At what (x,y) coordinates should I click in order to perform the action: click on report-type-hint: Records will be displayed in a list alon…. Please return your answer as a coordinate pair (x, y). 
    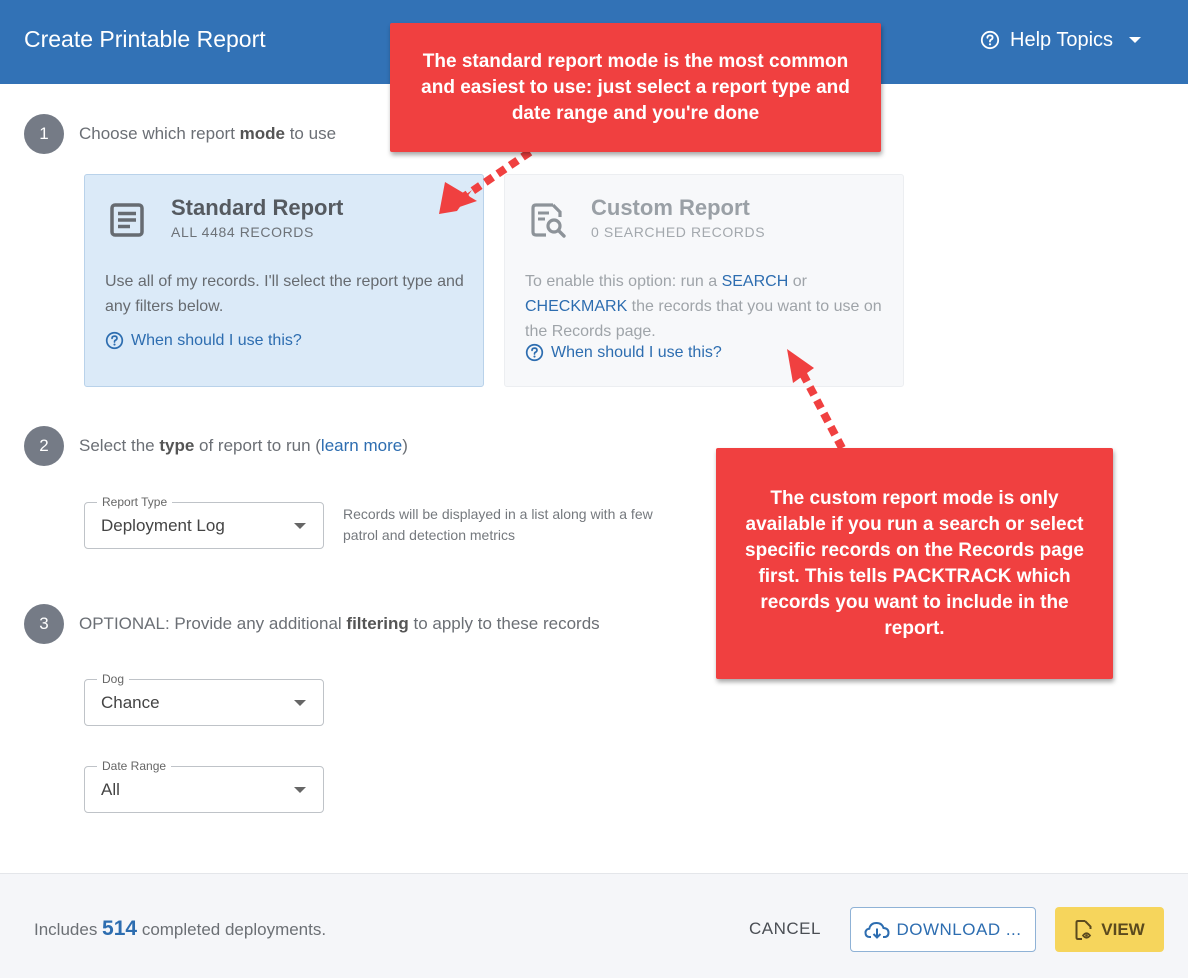
    Looking at the image, I should click on (498, 524).